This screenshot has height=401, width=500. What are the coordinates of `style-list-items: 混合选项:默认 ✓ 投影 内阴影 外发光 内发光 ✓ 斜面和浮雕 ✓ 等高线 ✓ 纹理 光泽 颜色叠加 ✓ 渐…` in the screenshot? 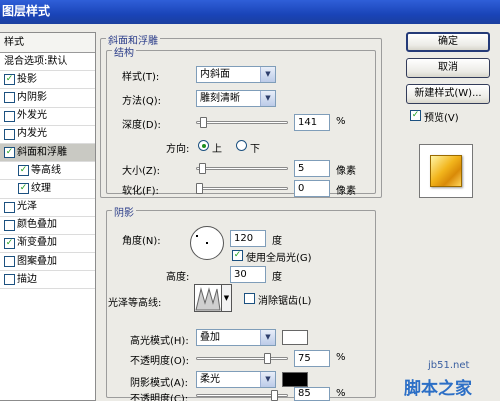 It's located at (47, 171).